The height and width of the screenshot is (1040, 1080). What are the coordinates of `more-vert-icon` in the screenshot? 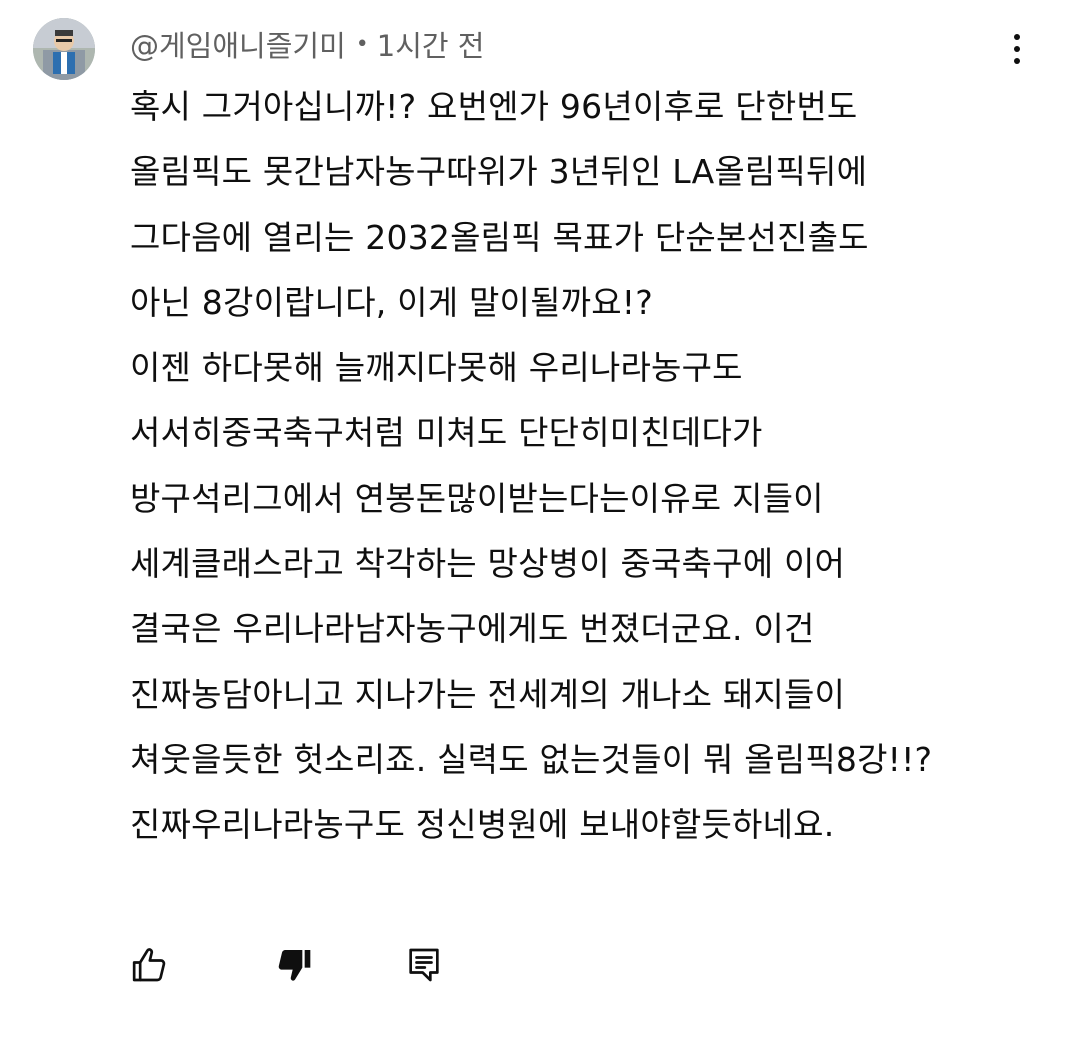 It's located at (1017, 37).